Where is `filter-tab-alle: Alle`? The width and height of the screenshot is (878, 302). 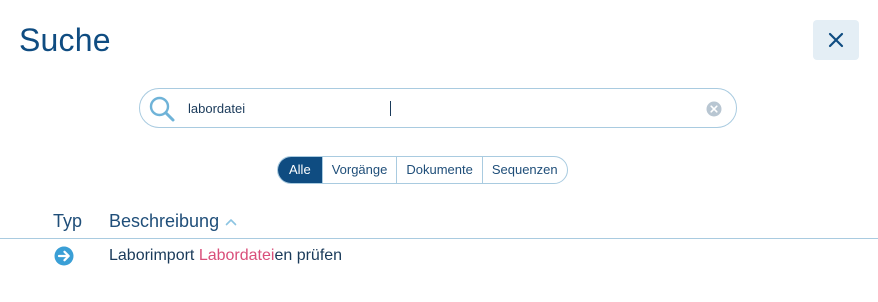 filter-tab-alle: Alle is located at coordinates (300, 170).